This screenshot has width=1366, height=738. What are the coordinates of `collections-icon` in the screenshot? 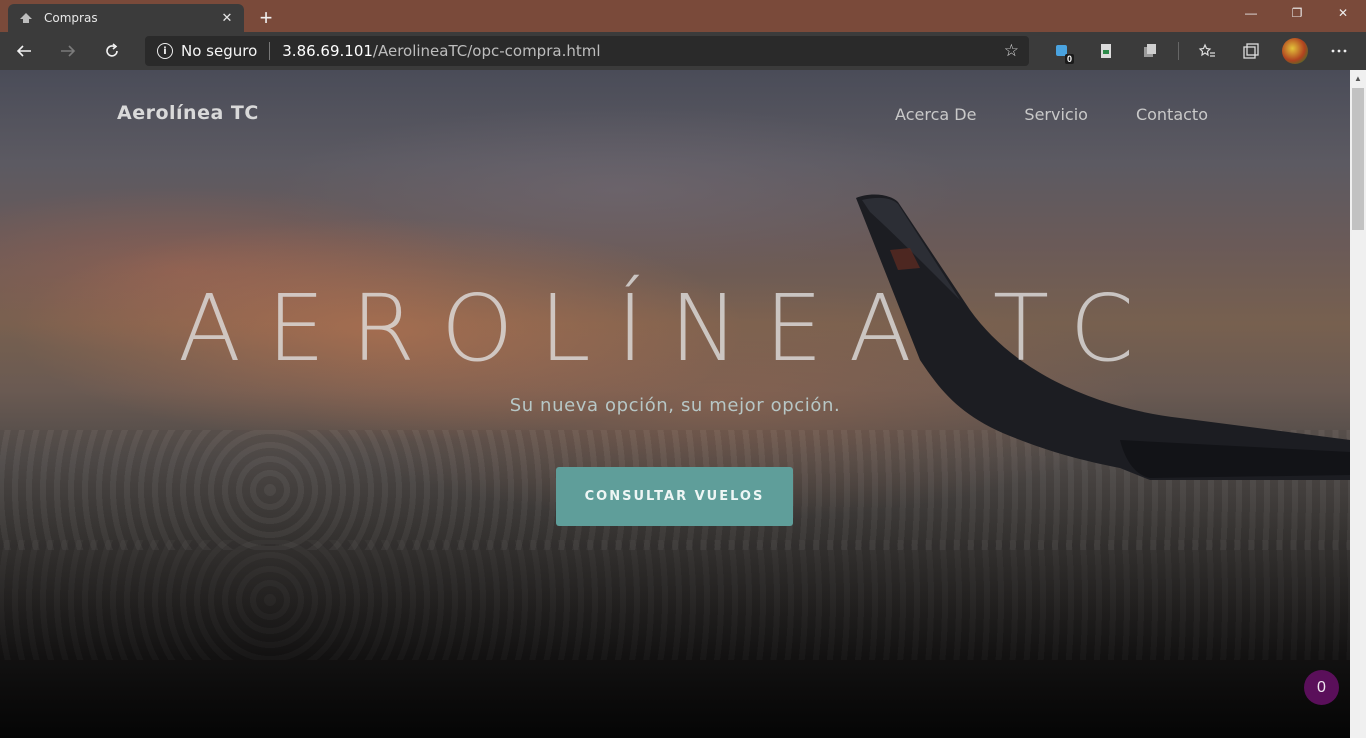 It's located at (1251, 51).